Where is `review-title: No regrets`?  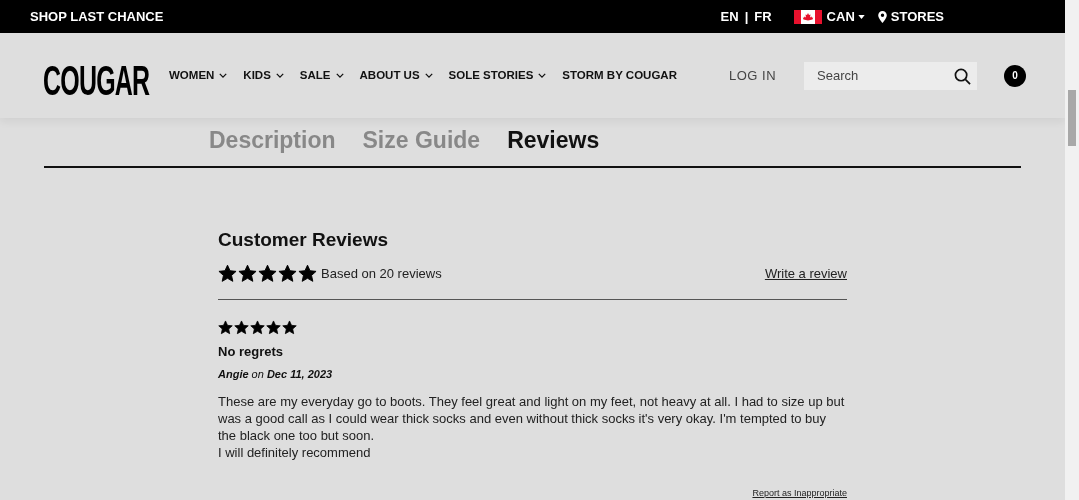 review-title: No regrets is located at coordinates (251, 352).